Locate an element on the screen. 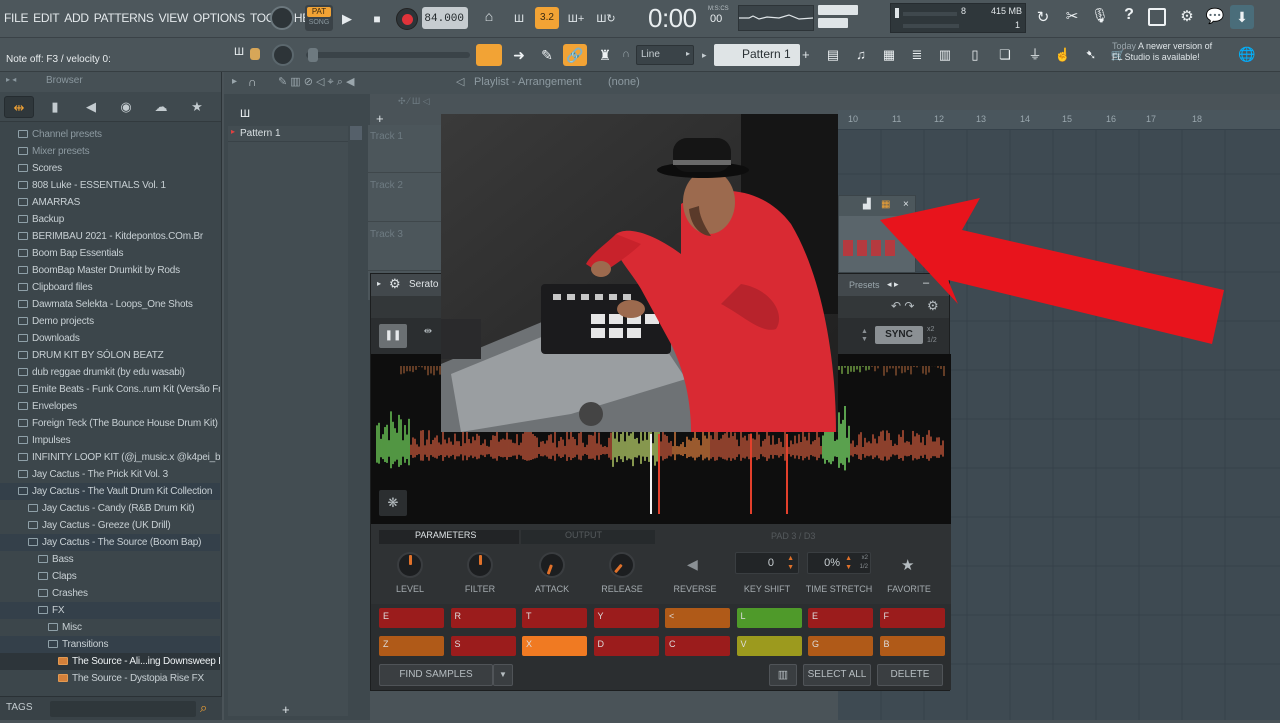 The width and height of the screenshot is (1280, 723). filter-knob is located at coordinates (480, 565).